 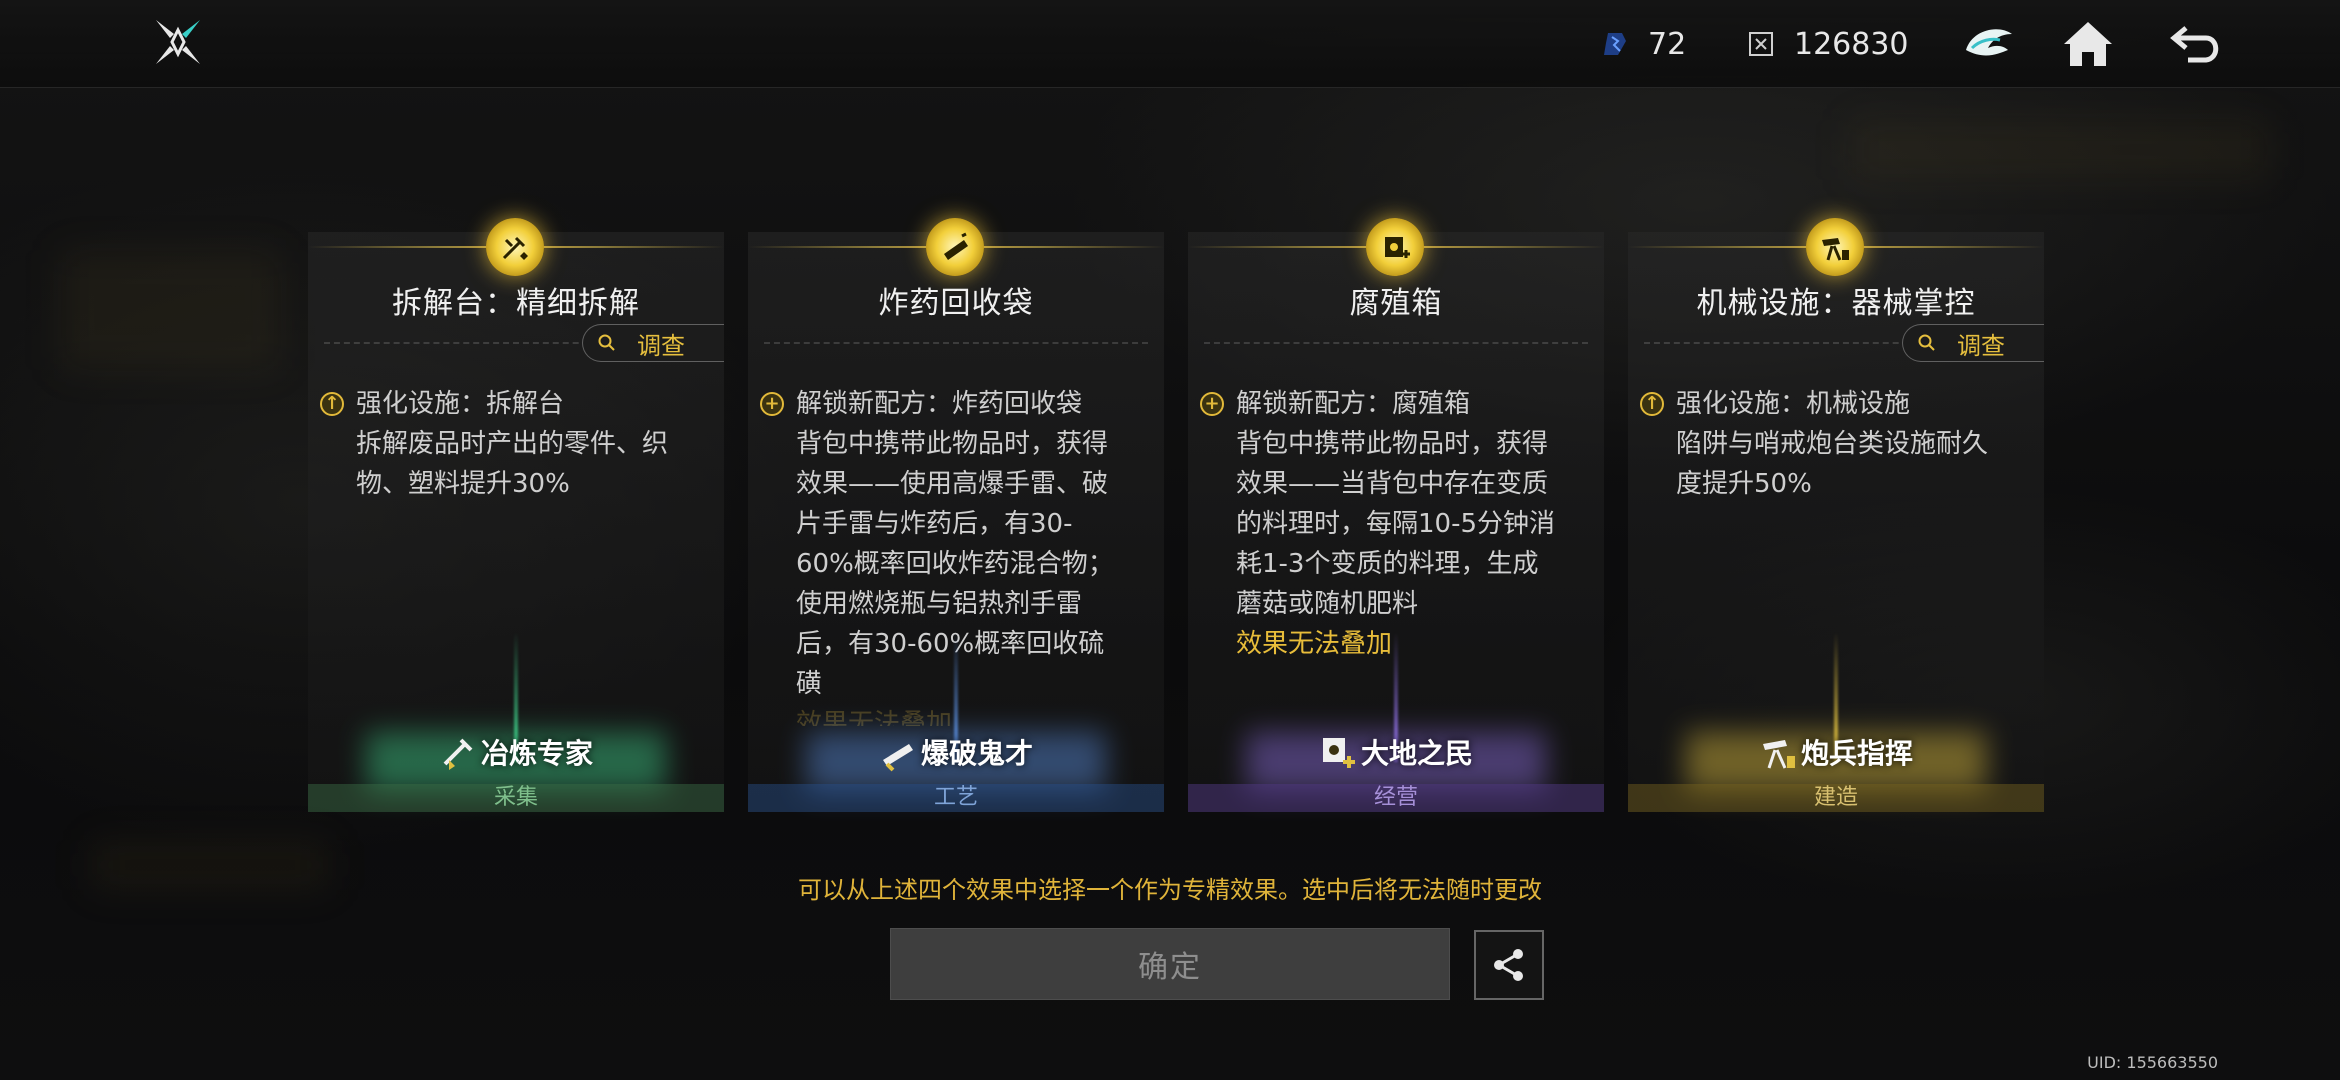 What do you see at coordinates (1392, 484) in the screenshot?
I see `desc-line: 效果——当背包中存在变质` at bounding box center [1392, 484].